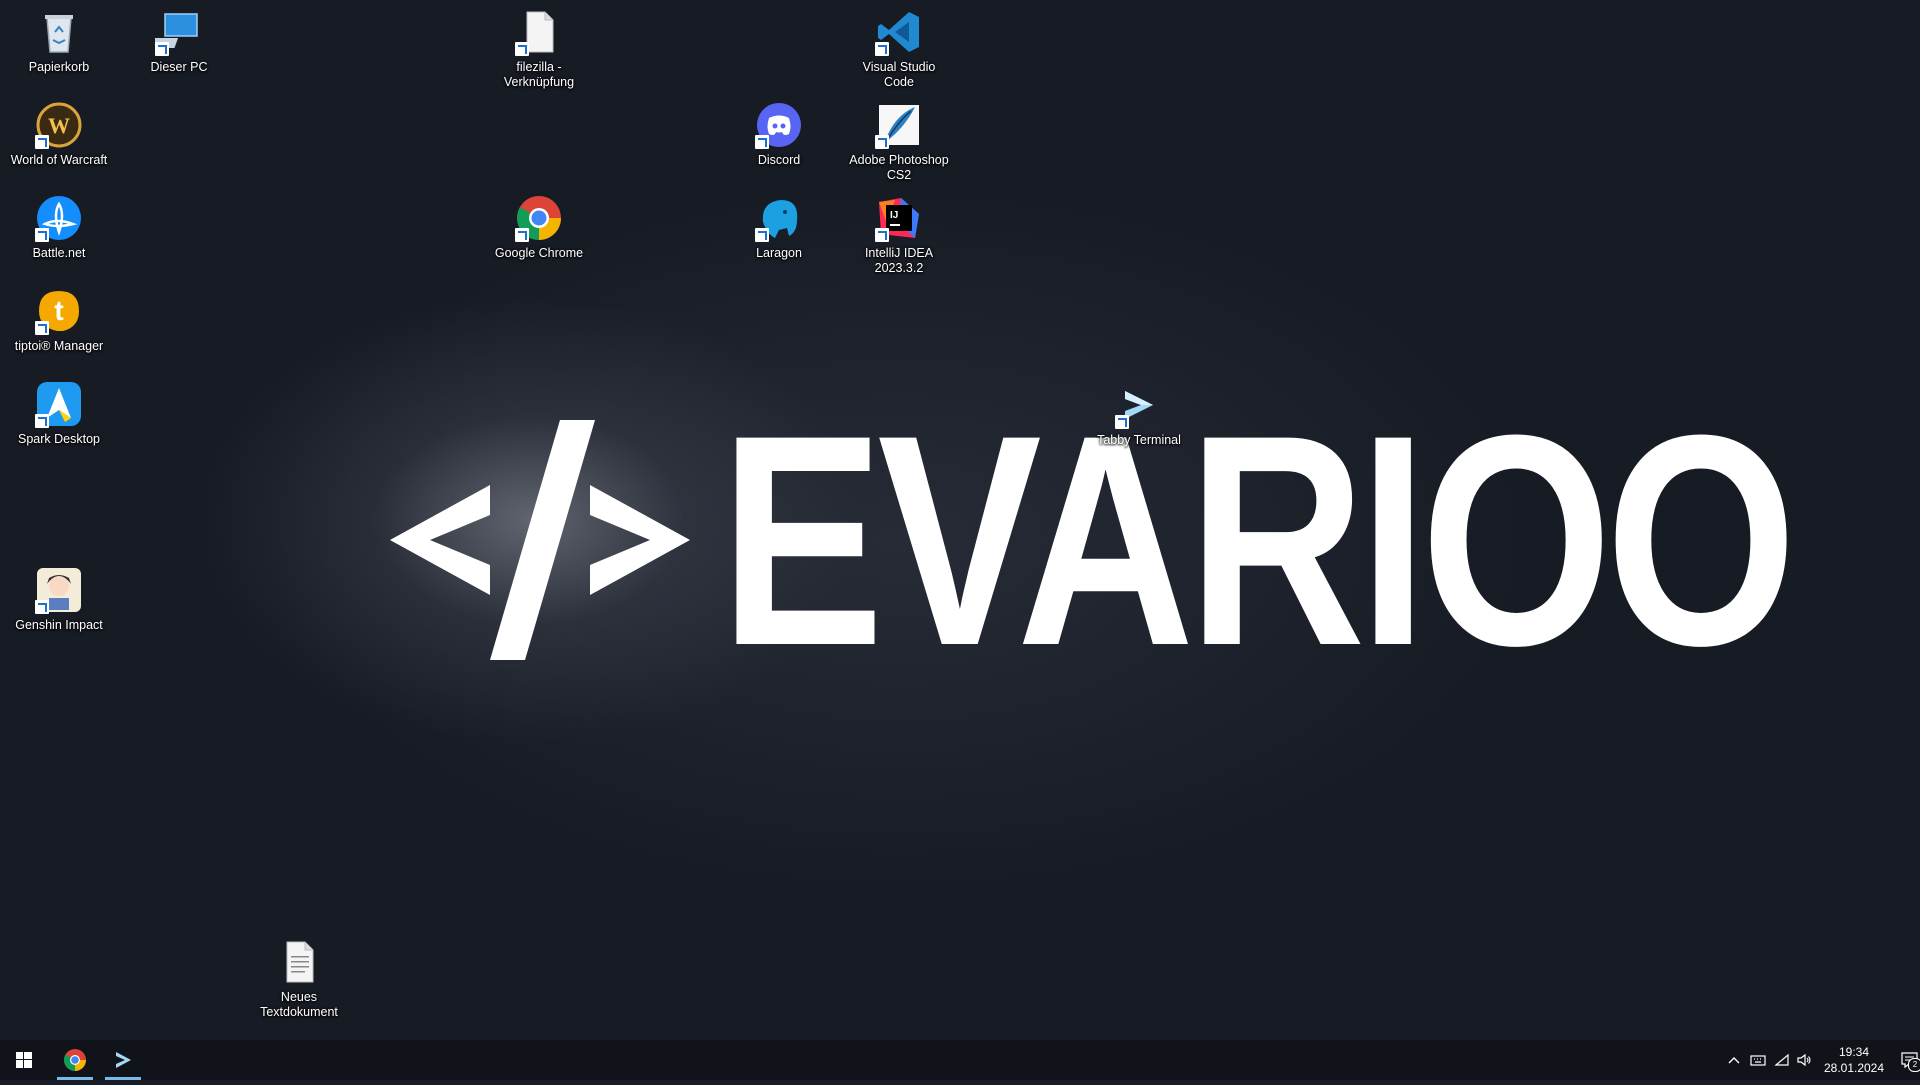 The width and height of the screenshot is (1920, 1085). I want to click on tiptoi-icon: t, so click(59, 311).